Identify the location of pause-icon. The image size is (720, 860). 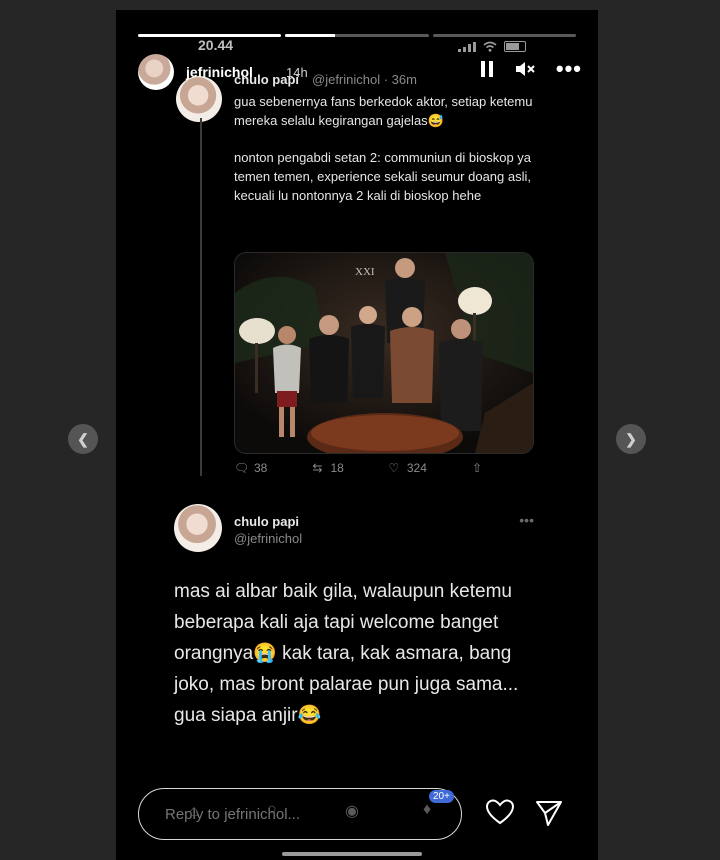
(487, 69).